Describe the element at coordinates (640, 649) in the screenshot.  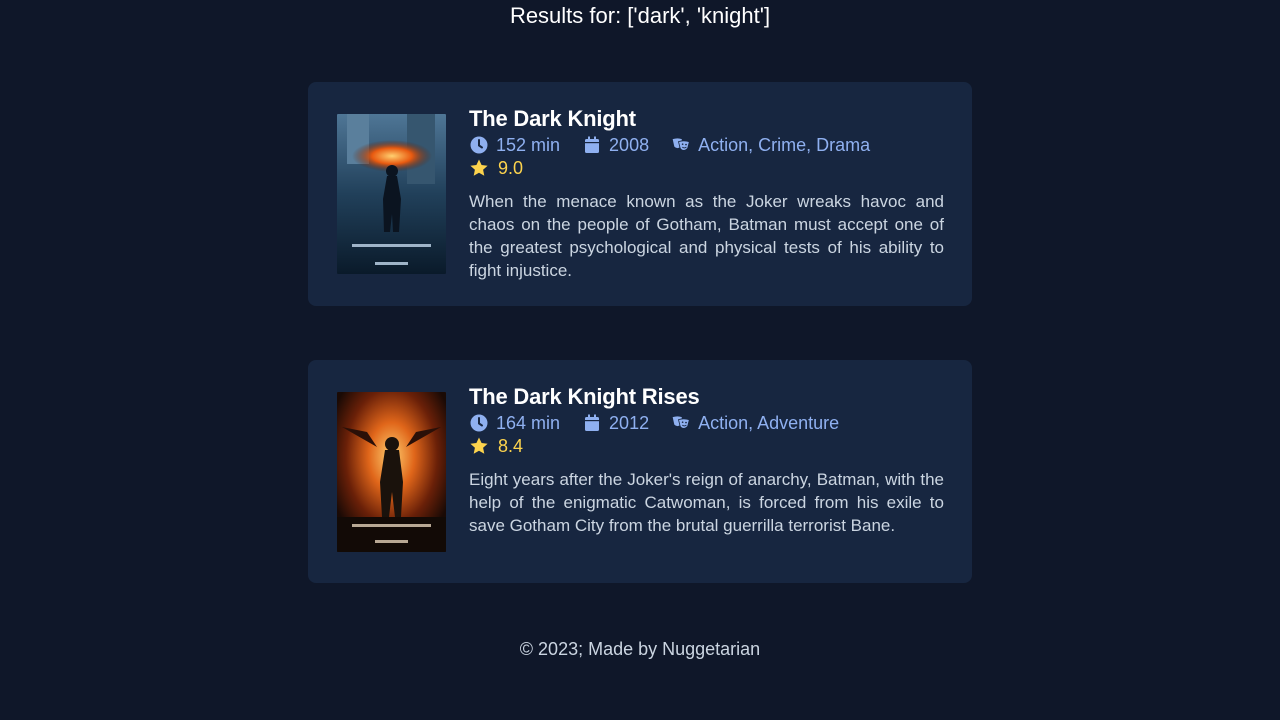
I see `footer-credit: © 2023; Made by Nuggetarian` at that location.